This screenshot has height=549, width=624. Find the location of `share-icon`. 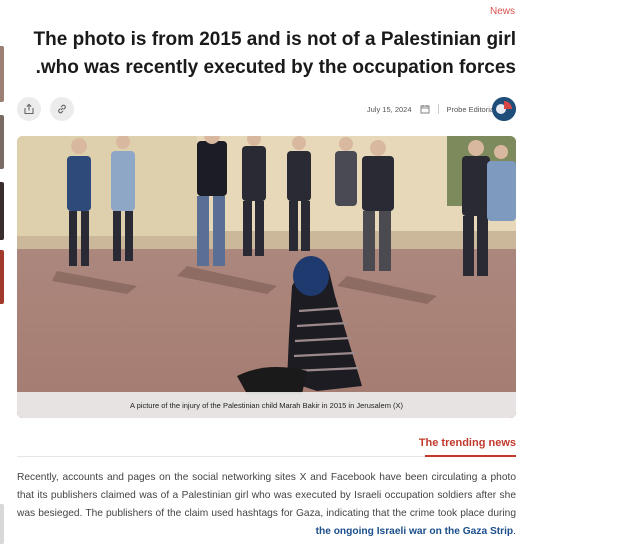

share-icon is located at coordinates (29, 109).